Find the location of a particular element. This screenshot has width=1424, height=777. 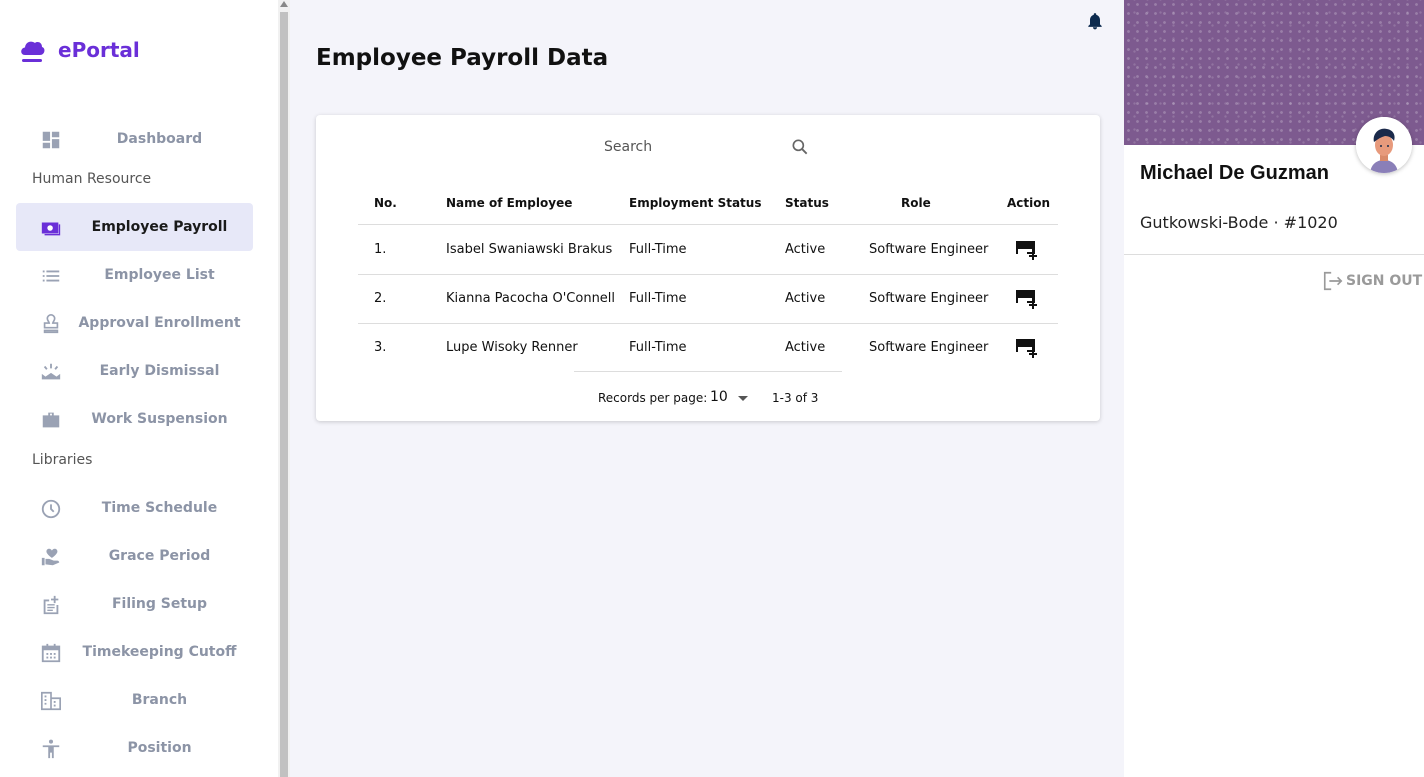

user-company: Gutkowski-Bode · #1020 is located at coordinates (1239, 222).